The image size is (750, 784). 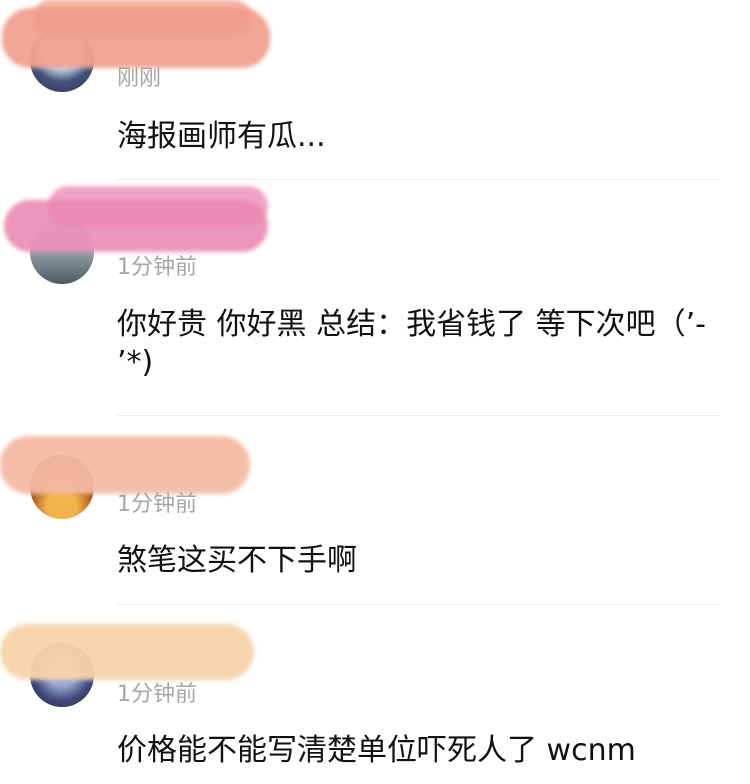 I want to click on comment-time: 刚刚, so click(x=139, y=78).